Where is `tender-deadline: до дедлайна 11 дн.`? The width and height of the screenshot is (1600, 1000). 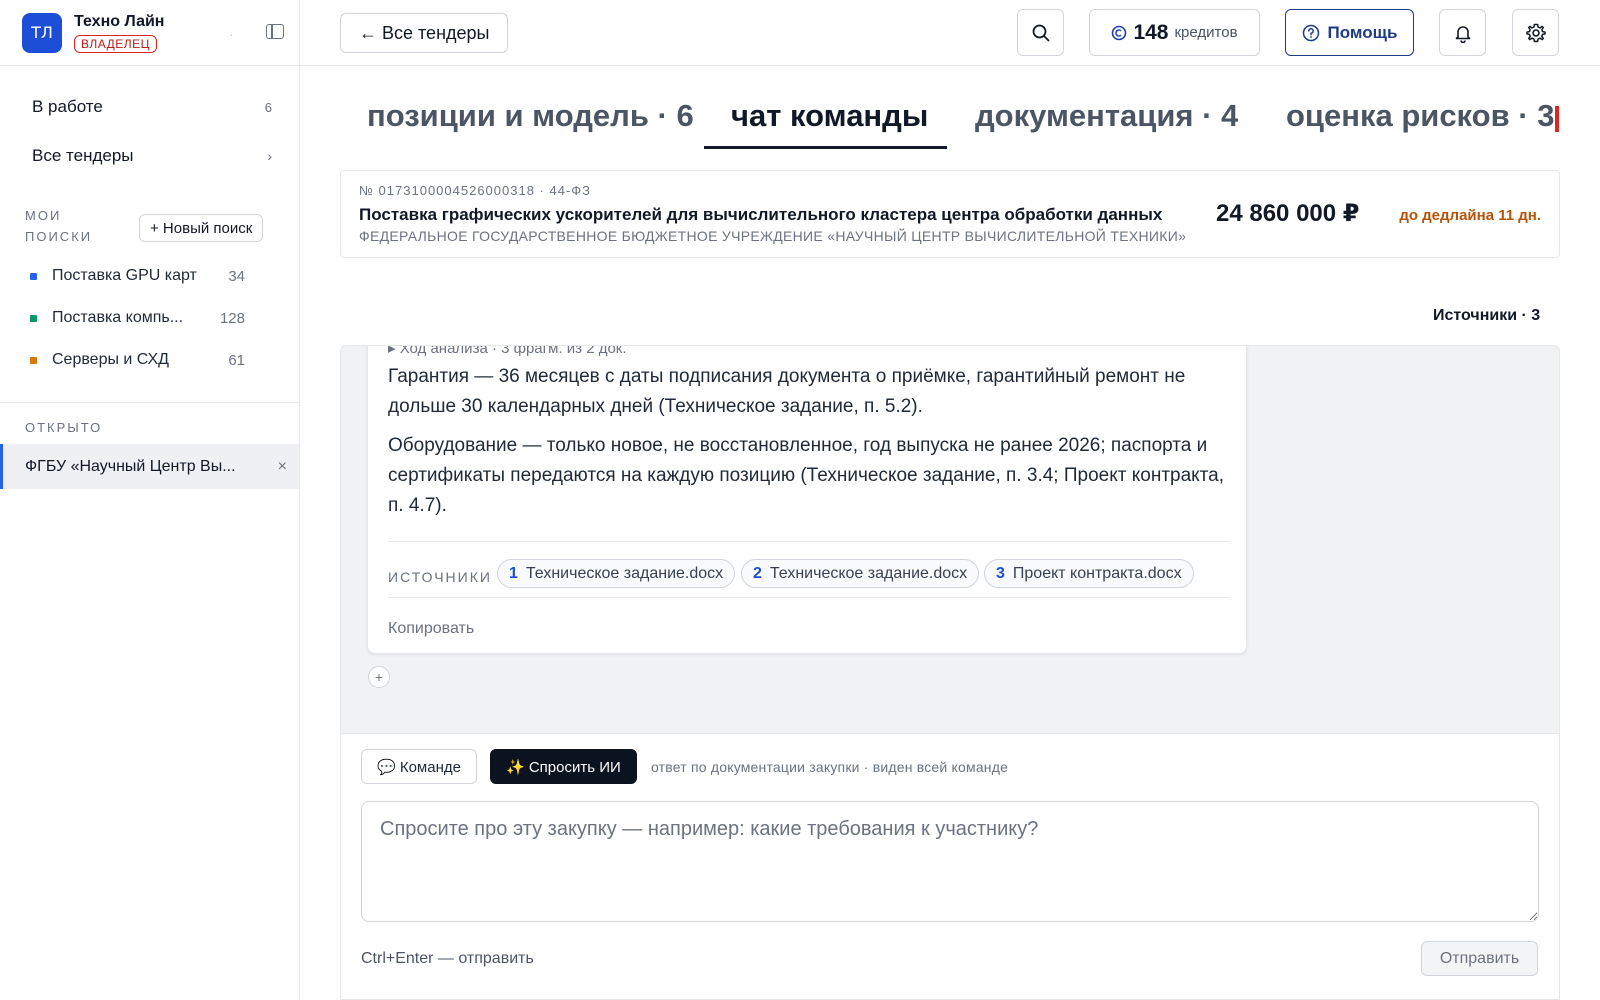
tender-deadline: до дедлайна 11 дн. is located at coordinates (1470, 215).